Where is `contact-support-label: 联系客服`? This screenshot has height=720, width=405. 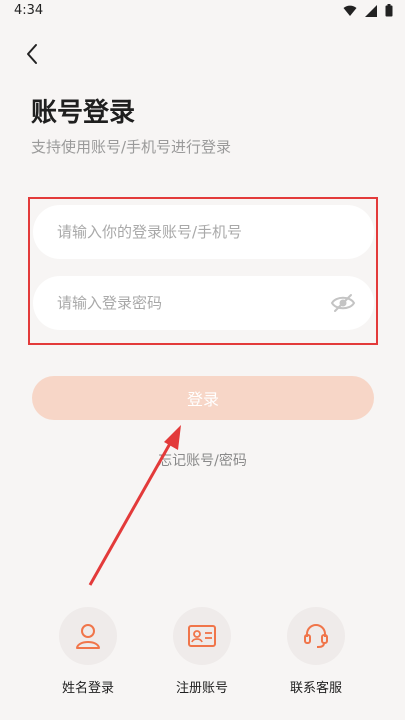 contact-support-label: 联系客服 is located at coordinates (315, 688).